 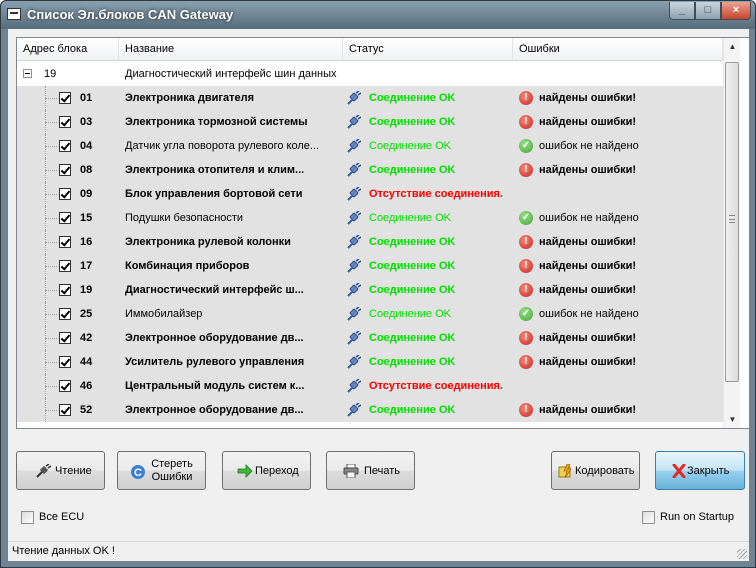 I want to click on address-cell: 44, so click(x=68, y=362).